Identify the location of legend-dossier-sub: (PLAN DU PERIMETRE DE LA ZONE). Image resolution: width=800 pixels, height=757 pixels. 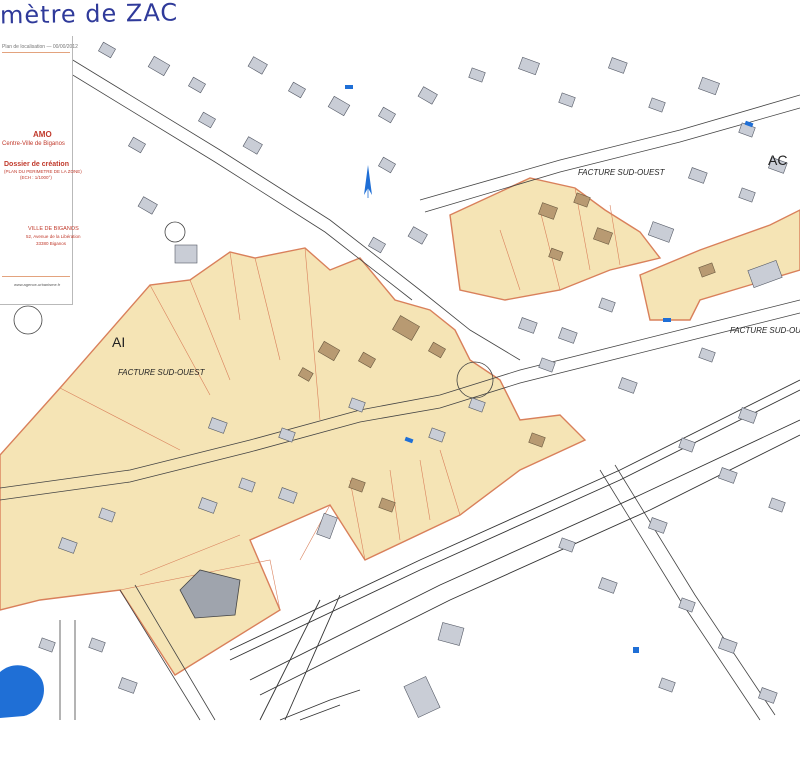
(43, 171).